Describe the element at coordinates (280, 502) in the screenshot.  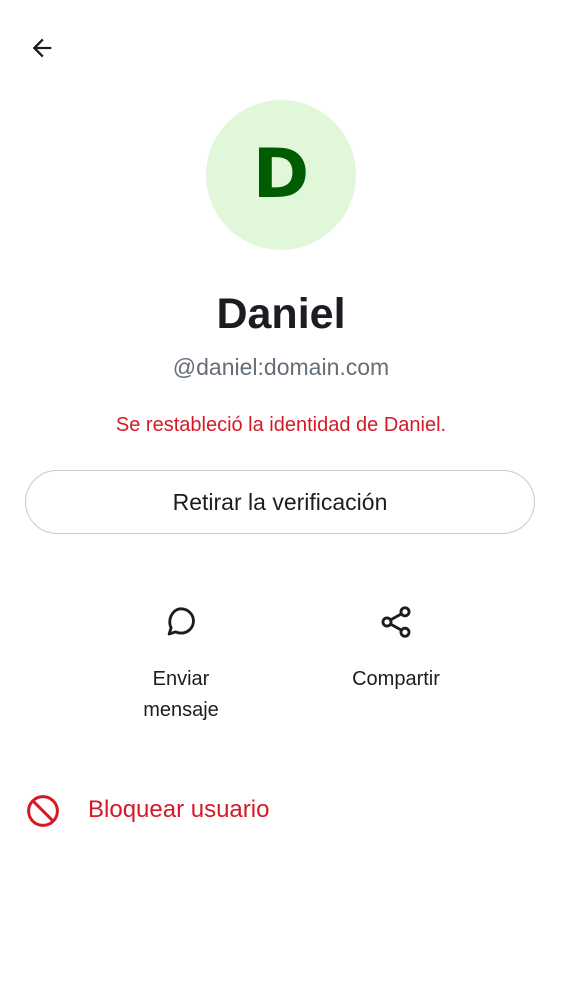
I see `withdraw-verification-button: Retirar la verificación` at that location.